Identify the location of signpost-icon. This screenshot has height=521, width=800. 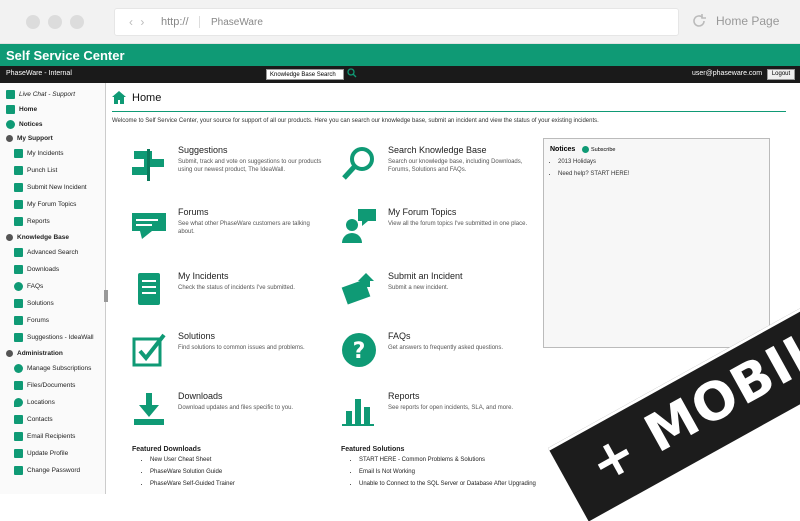
(148, 165).